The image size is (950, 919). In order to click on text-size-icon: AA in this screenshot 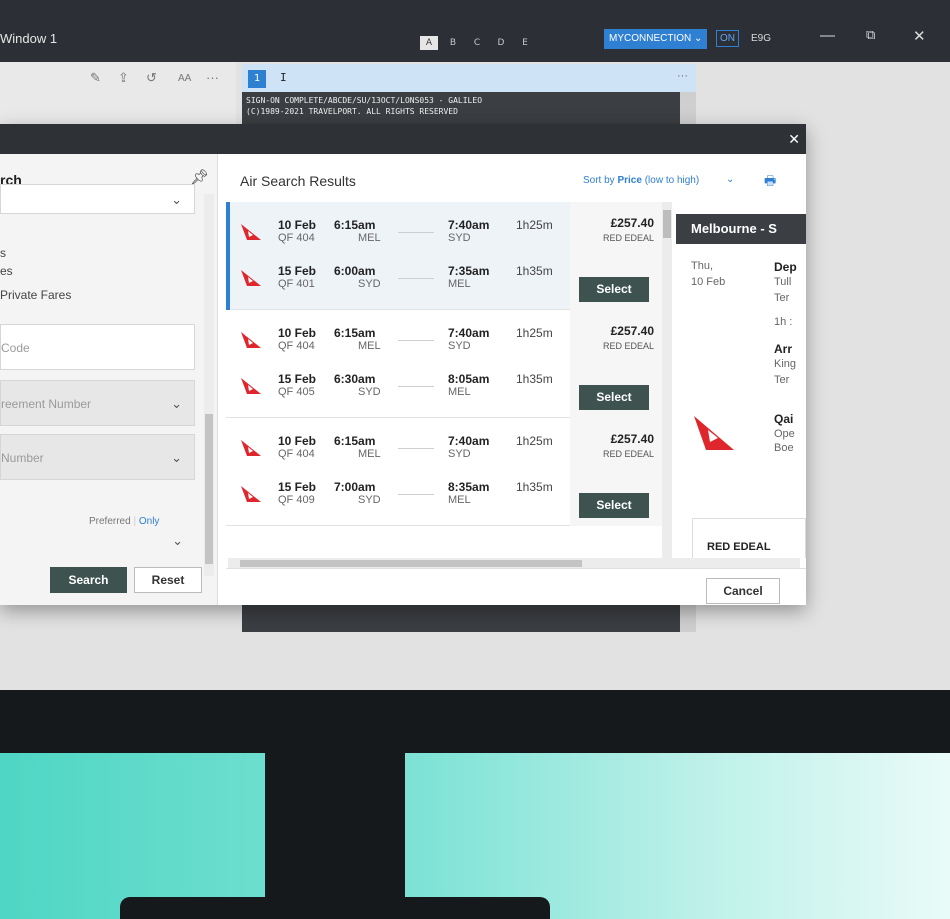, I will do `click(184, 78)`.